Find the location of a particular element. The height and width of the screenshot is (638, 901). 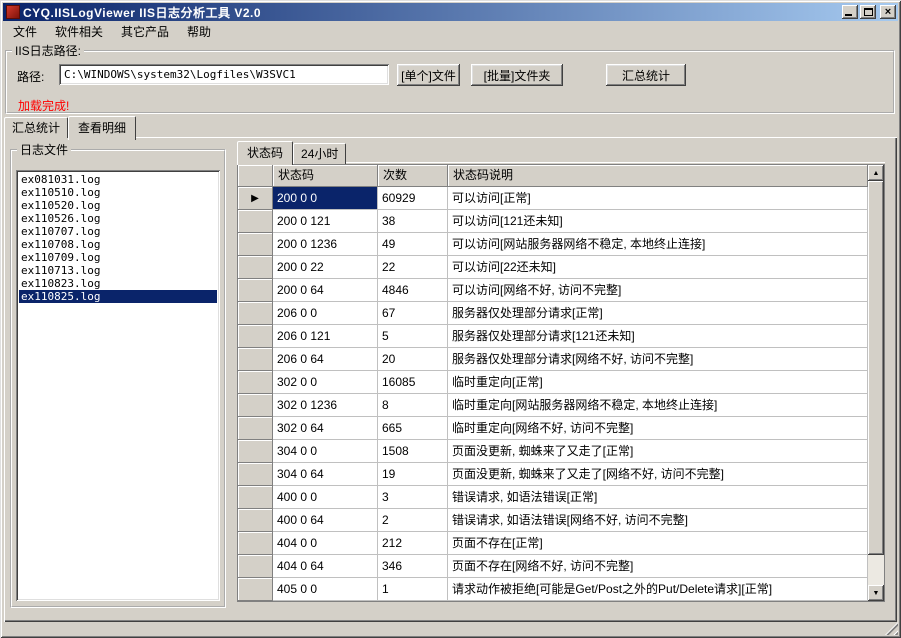

grid-cell-desc: 可以访问[22还未知] is located at coordinates (658, 267).